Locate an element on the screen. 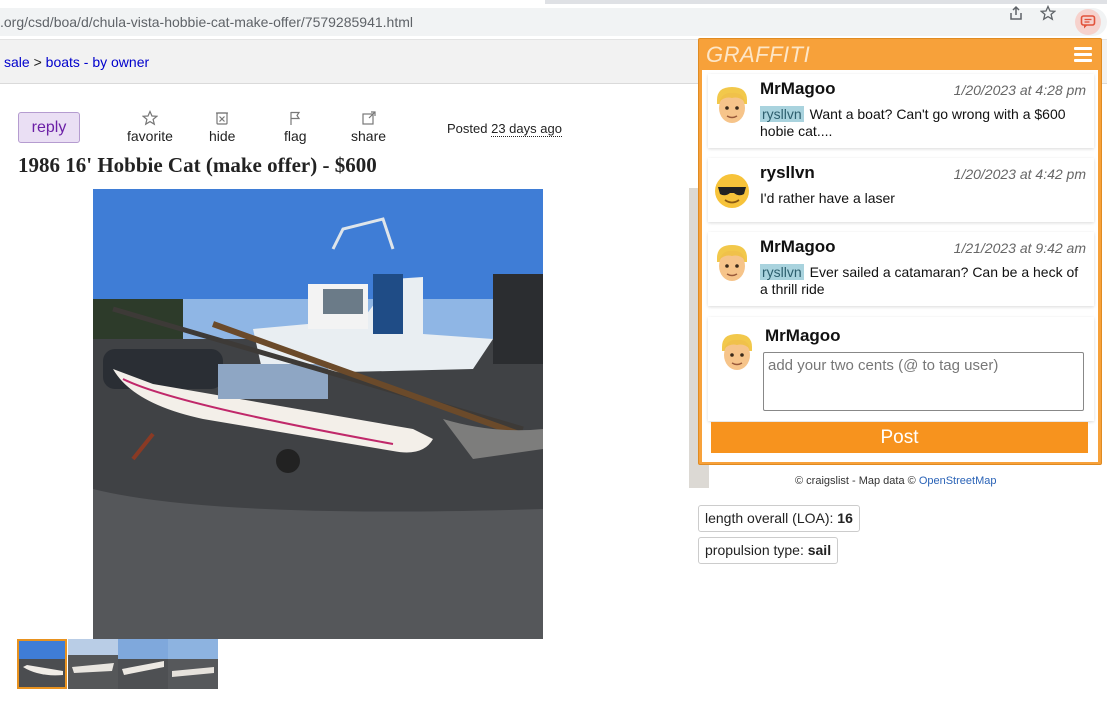  posted-label: Posted is located at coordinates (467, 128).